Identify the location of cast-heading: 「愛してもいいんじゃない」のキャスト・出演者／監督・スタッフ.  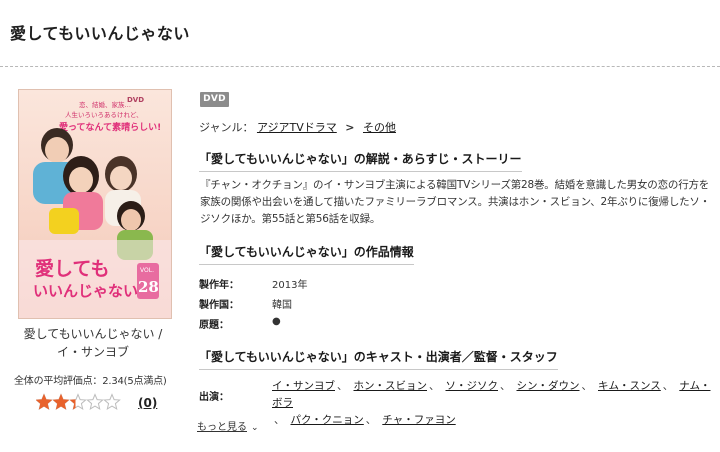
(378, 359).